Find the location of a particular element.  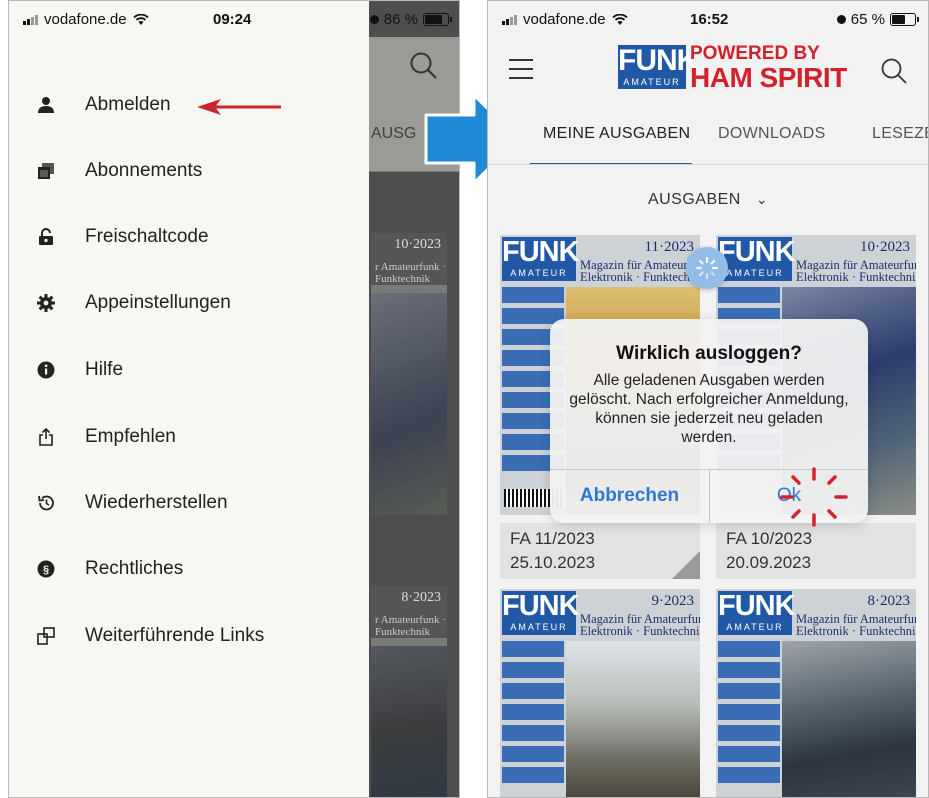

menu-item-label: Abmelden is located at coordinates (128, 104).